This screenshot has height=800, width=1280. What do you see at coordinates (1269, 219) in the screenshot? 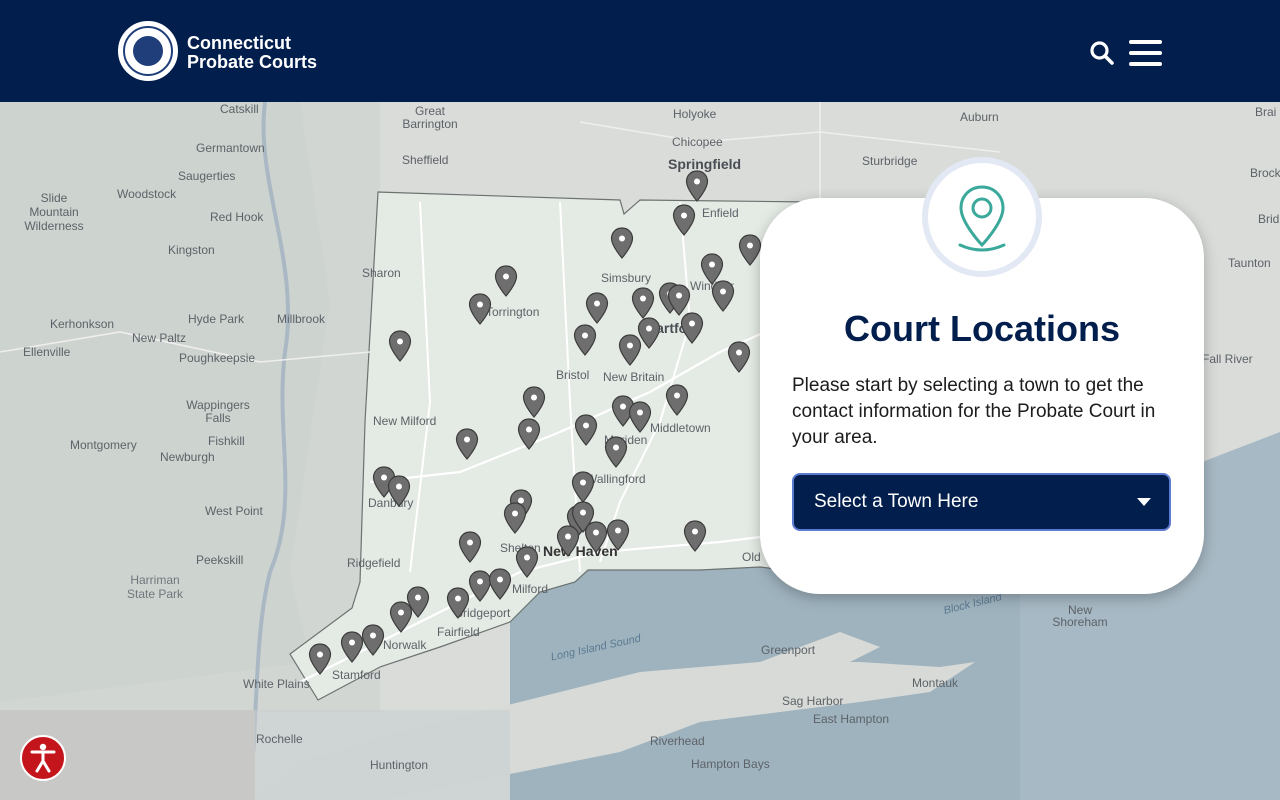
I see `place-label: Brid` at bounding box center [1269, 219].